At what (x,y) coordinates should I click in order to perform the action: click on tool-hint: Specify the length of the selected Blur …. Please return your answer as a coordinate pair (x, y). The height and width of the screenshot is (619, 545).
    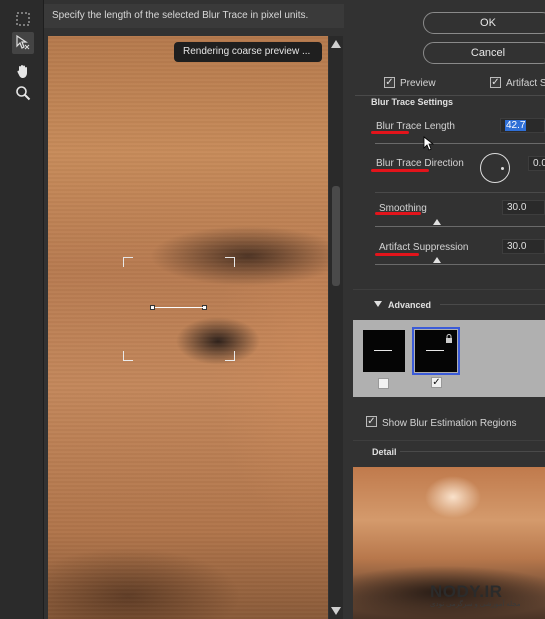
    Looking at the image, I should click on (194, 16).